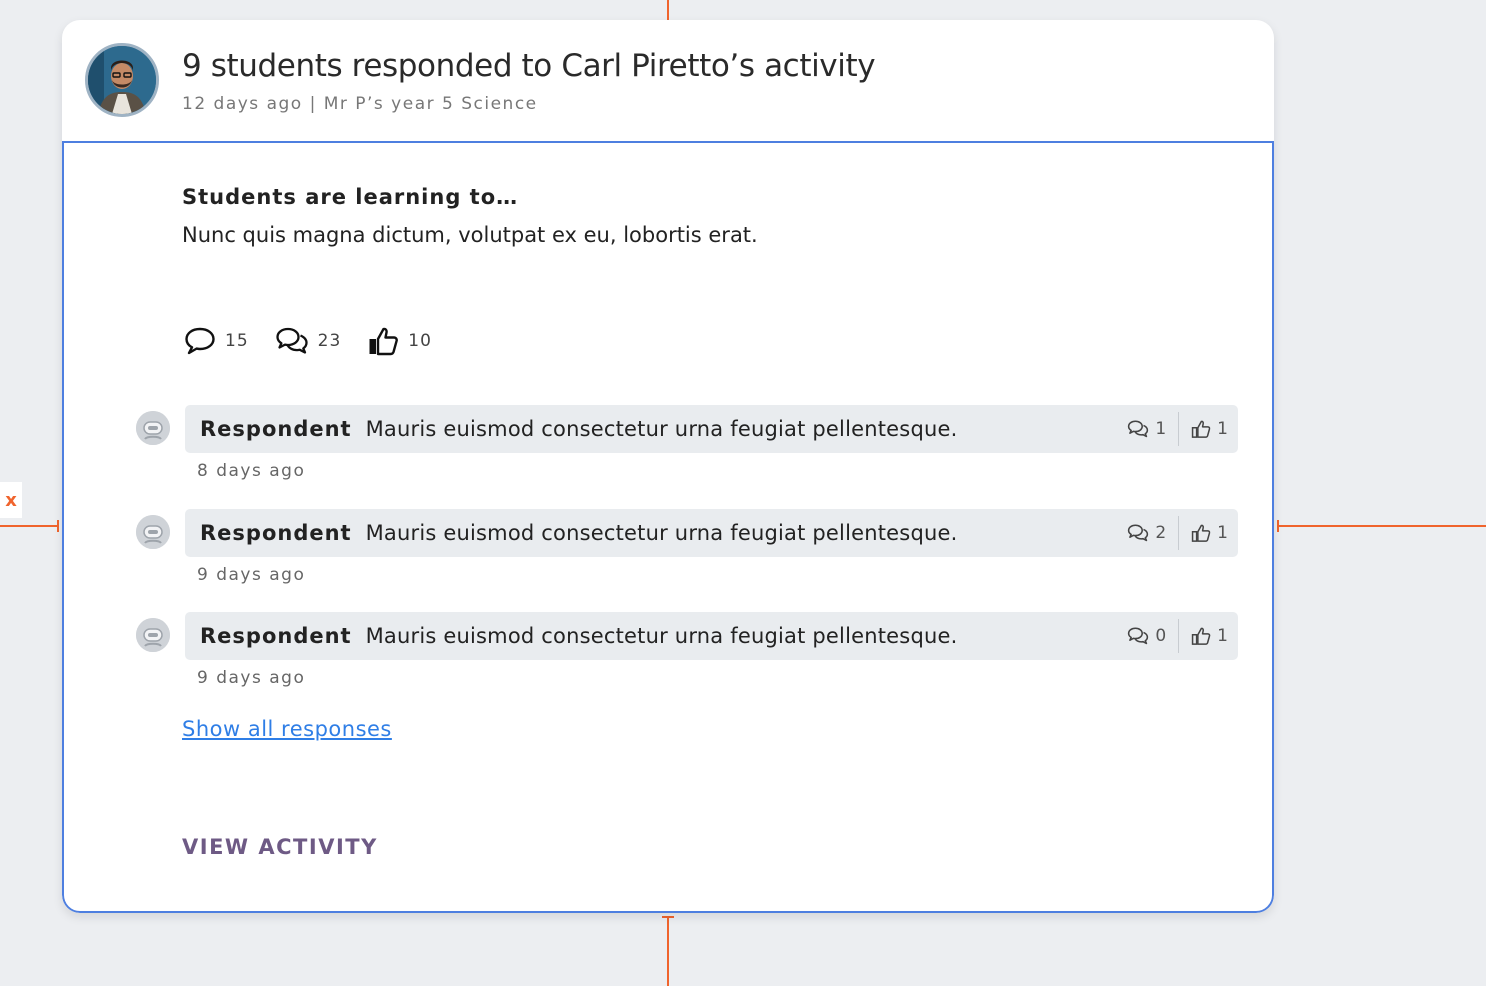  I want to click on response-actions: 1 1, so click(1177, 429).